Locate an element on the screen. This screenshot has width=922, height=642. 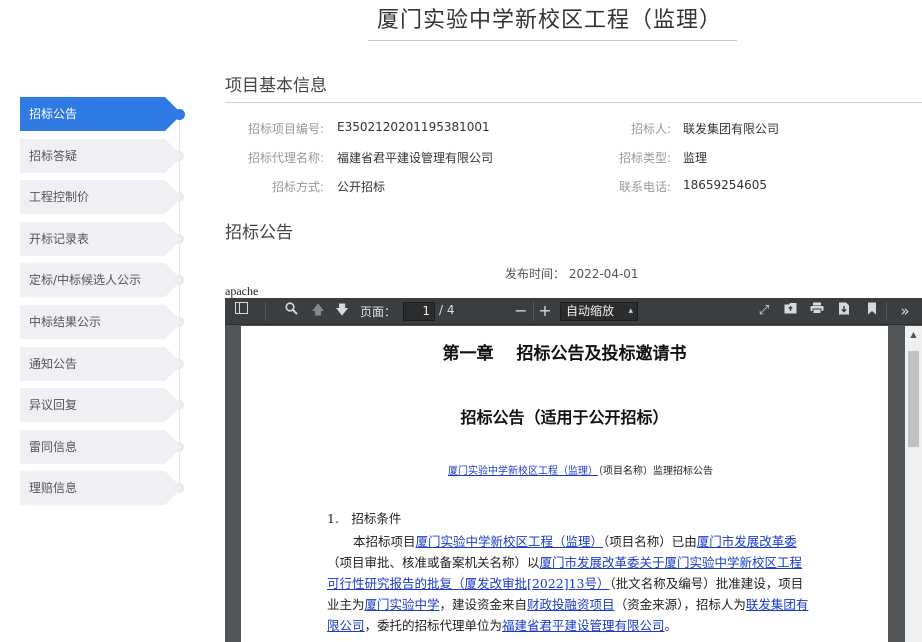
step-tender-notice: 招标公告 is located at coordinates (102, 114).